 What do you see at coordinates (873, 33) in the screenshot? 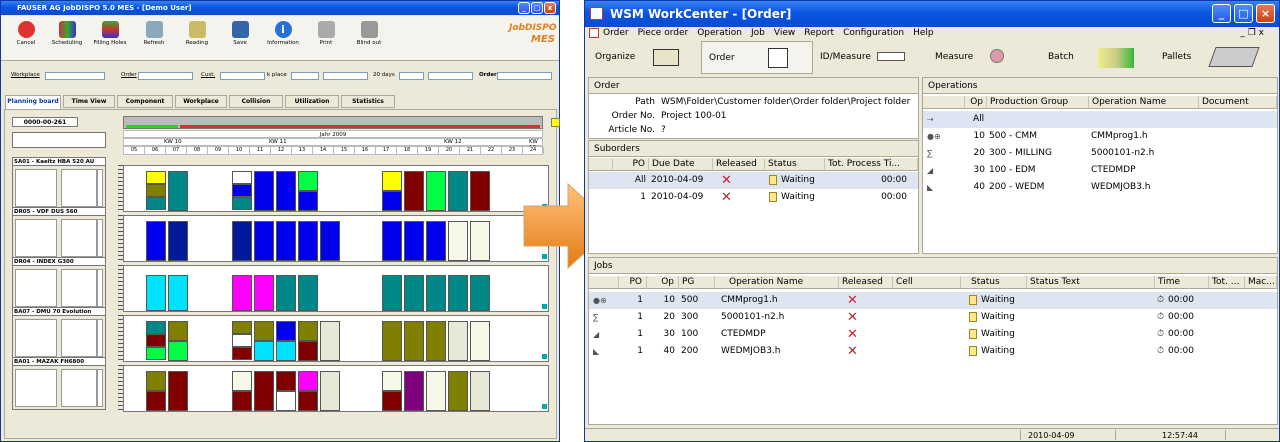
I see `menu-configuration: Configuration` at bounding box center [873, 33].